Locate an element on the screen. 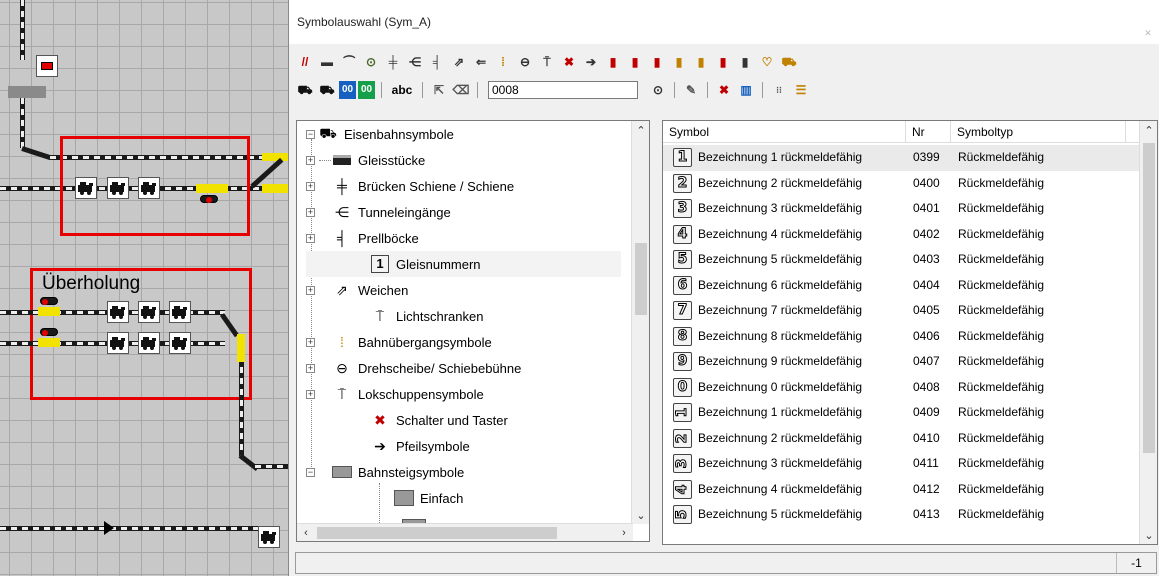 This screenshot has height=576, width=1159. close-icon: ✕ is located at coordinates (1148, 34).